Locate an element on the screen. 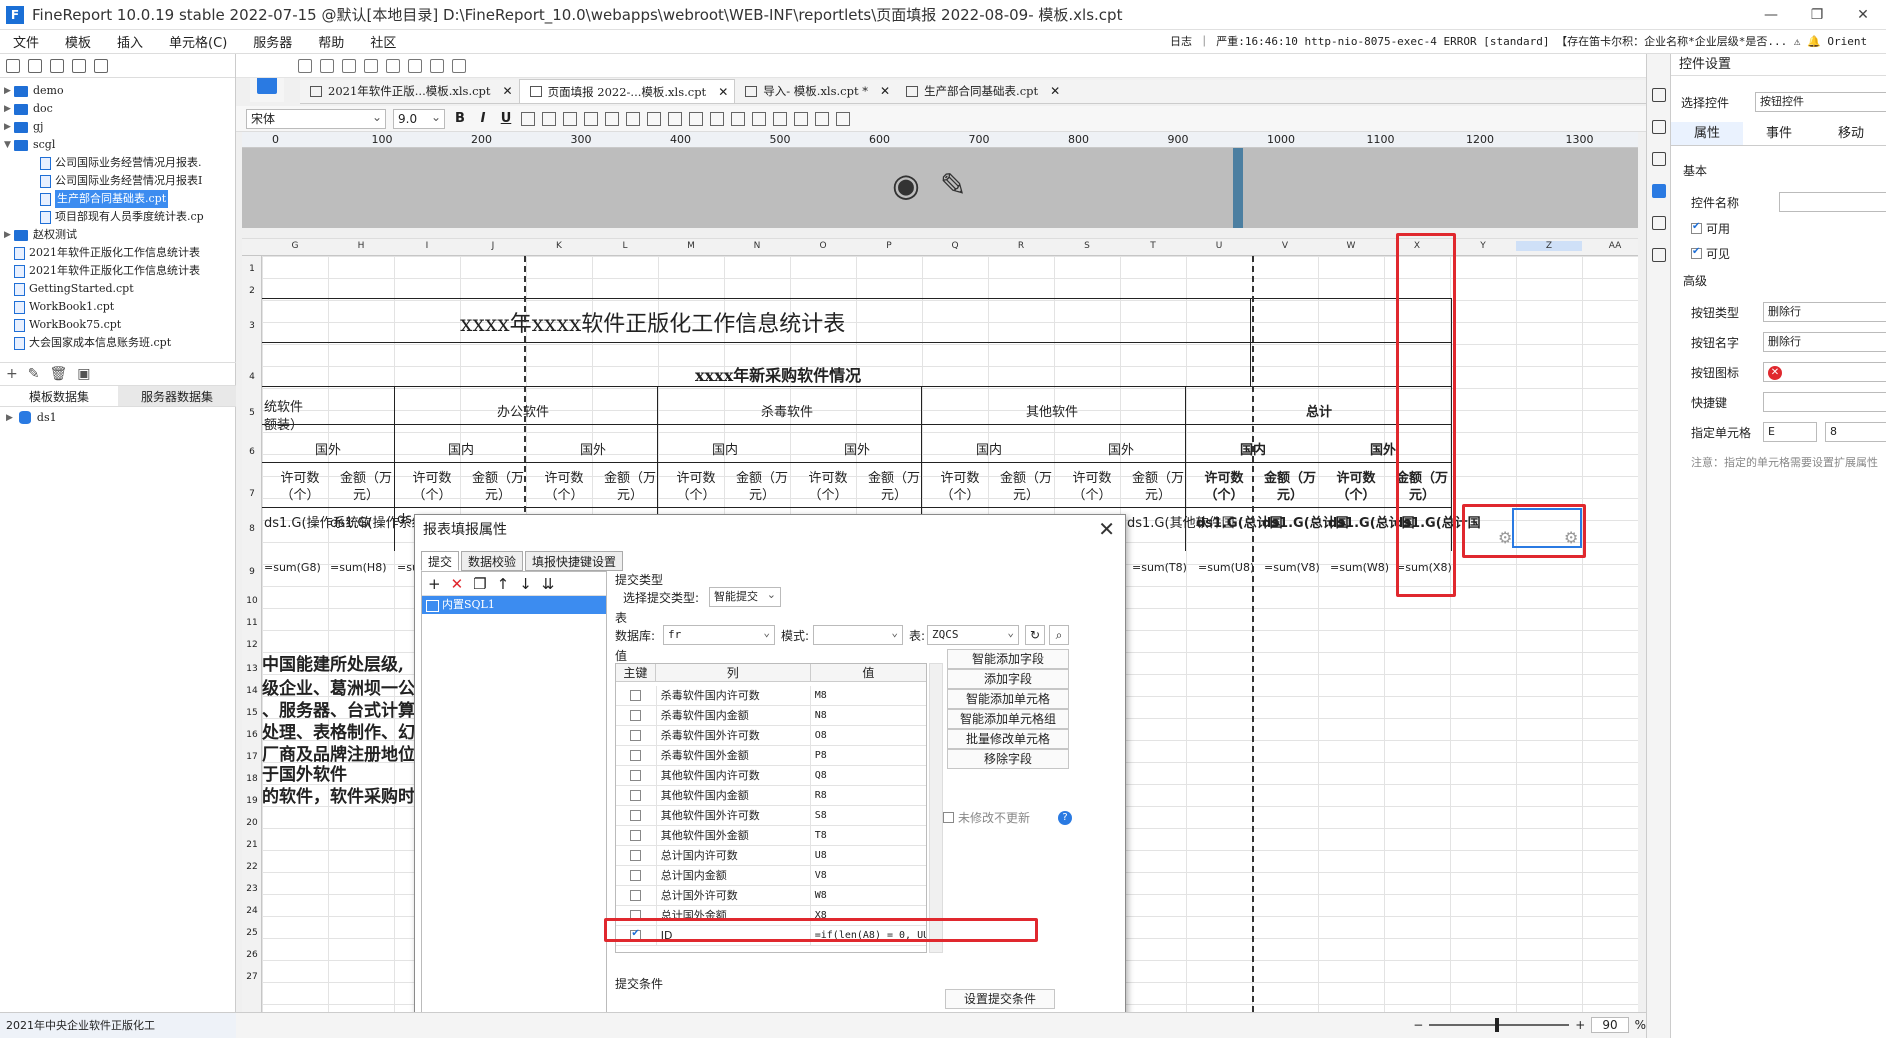  lock-icon is located at coordinates (79, 65).